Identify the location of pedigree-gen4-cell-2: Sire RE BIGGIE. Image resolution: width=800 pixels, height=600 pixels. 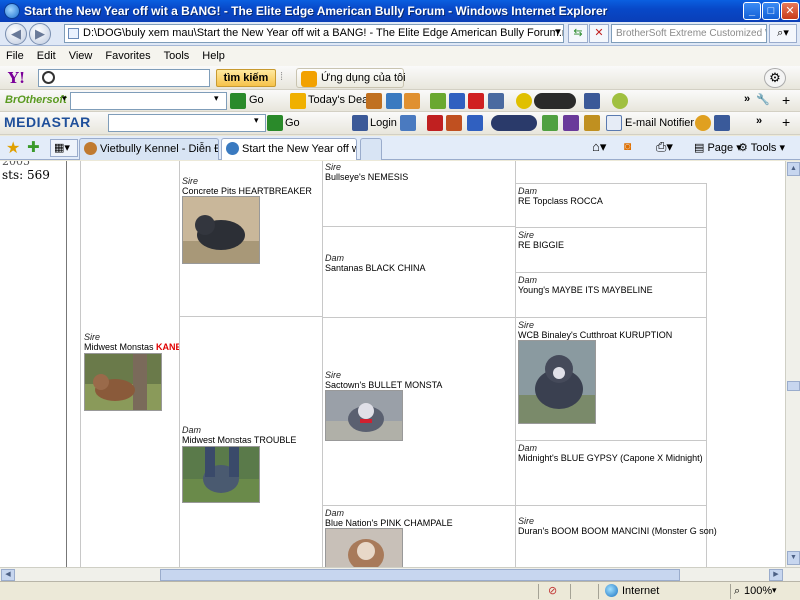
(611, 250).